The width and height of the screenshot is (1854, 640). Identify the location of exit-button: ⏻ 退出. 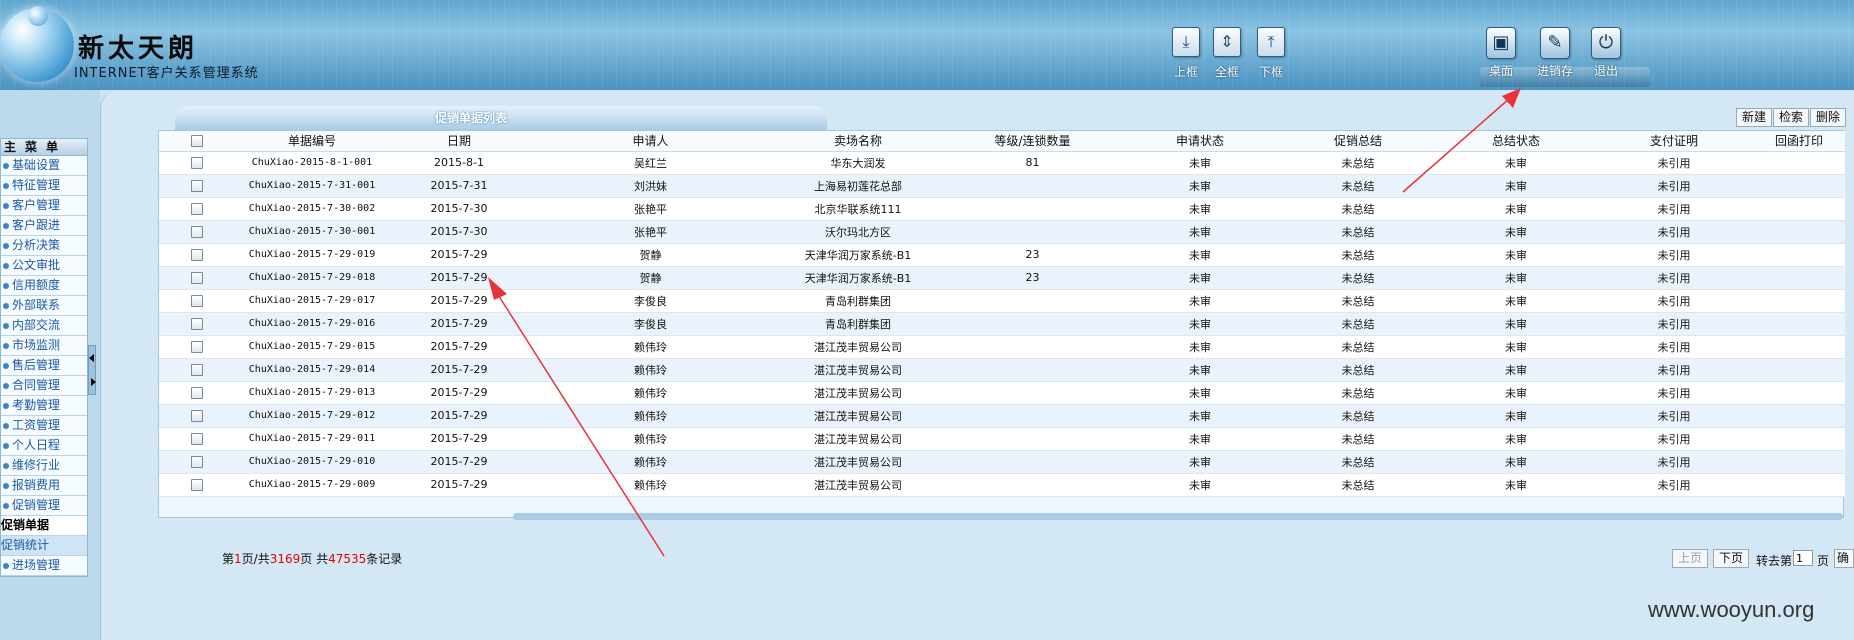
(1606, 53).